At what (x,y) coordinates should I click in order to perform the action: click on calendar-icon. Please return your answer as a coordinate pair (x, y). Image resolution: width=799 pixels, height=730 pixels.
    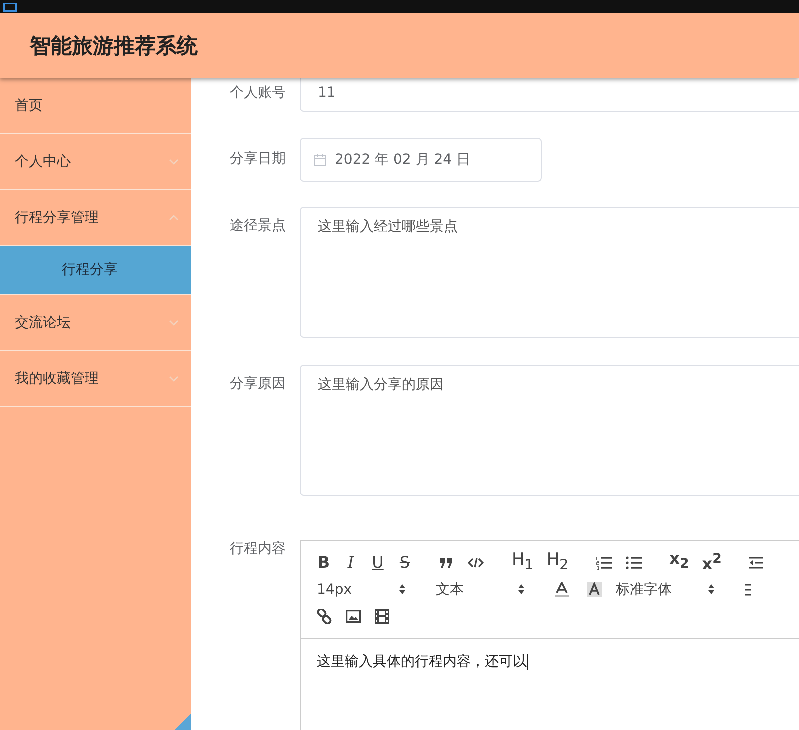
    Looking at the image, I should click on (320, 160).